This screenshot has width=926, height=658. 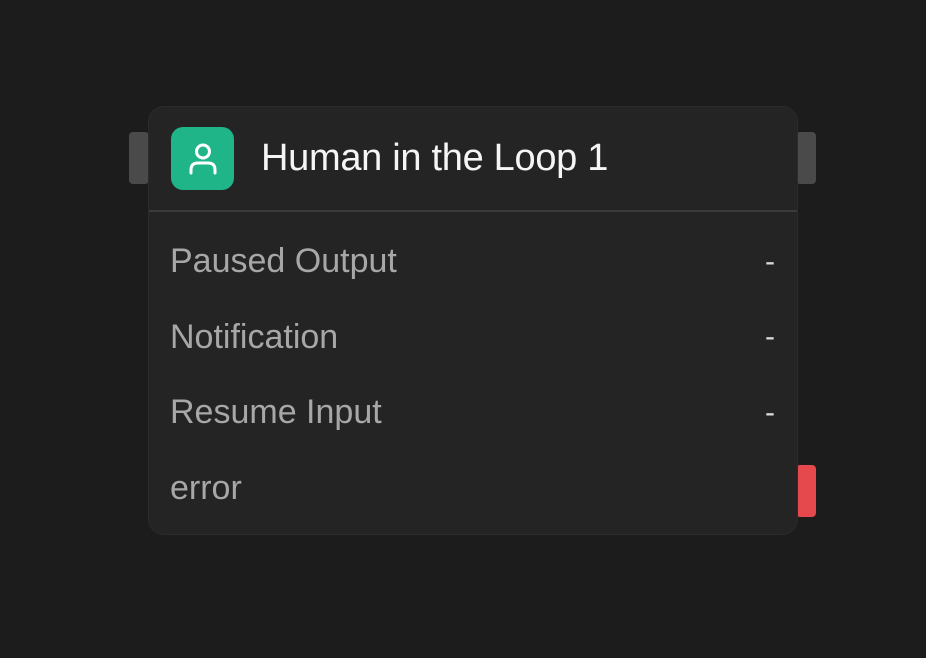 I want to click on output-label: error, so click(x=206, y=487).